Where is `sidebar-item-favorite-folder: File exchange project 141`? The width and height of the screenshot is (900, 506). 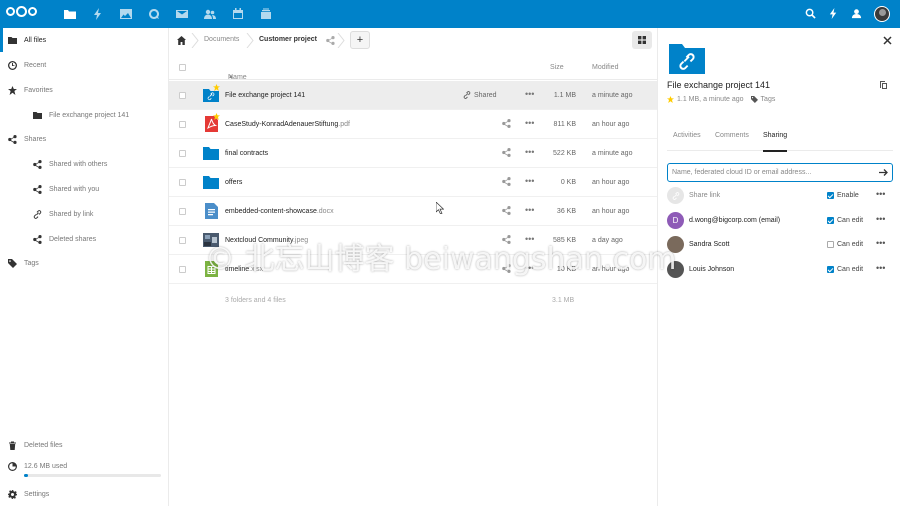 sidebar-item-favorite-folder: File exchange project 141 is located at coordinates (84, 115).